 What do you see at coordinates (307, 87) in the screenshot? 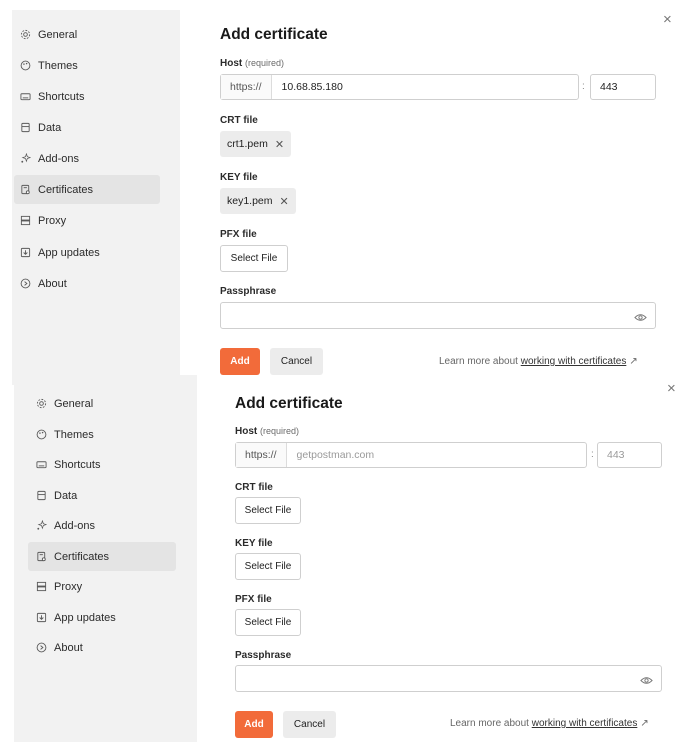
I see `host-input: 10.68.85.180` at bounding box center [307, 87].